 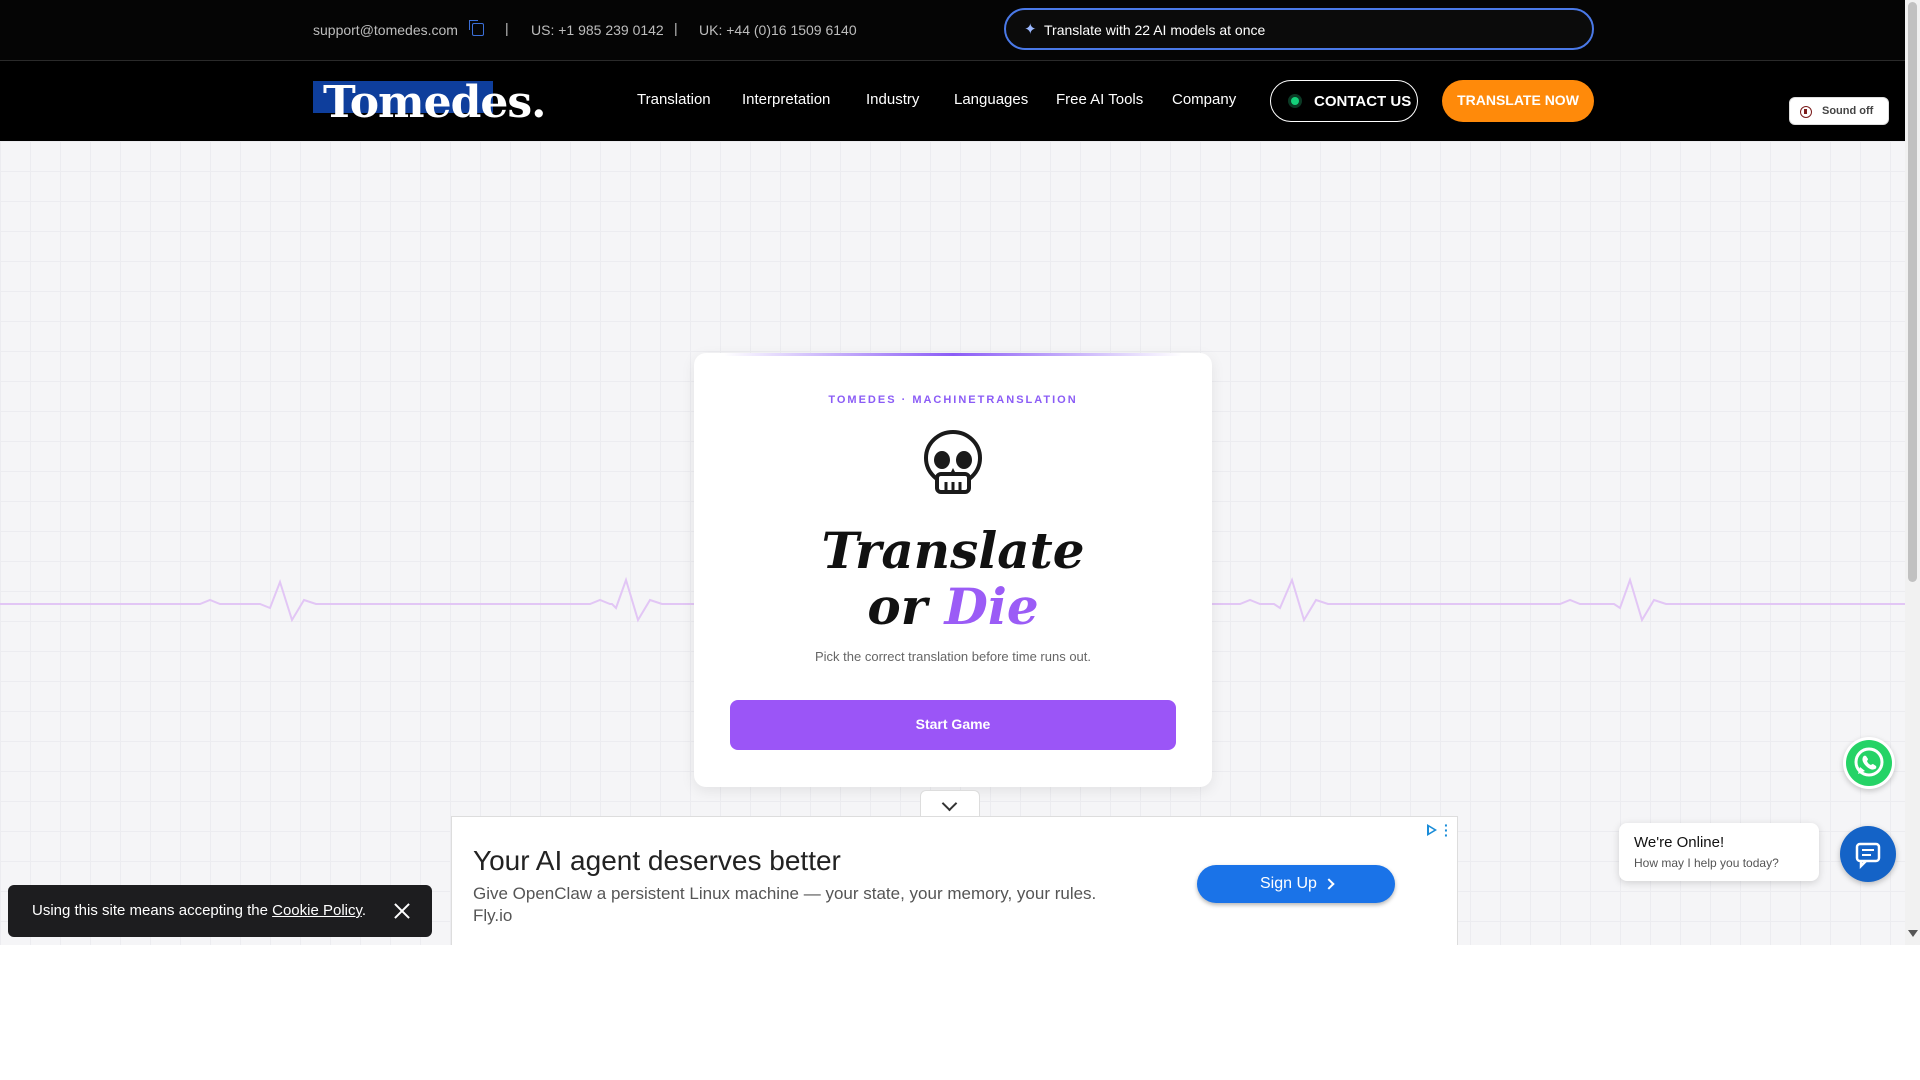 What do you see at coordinates (953, 550) in the screenshot?
I see `title-line-1: Translate` at bounding box center [953, 550].